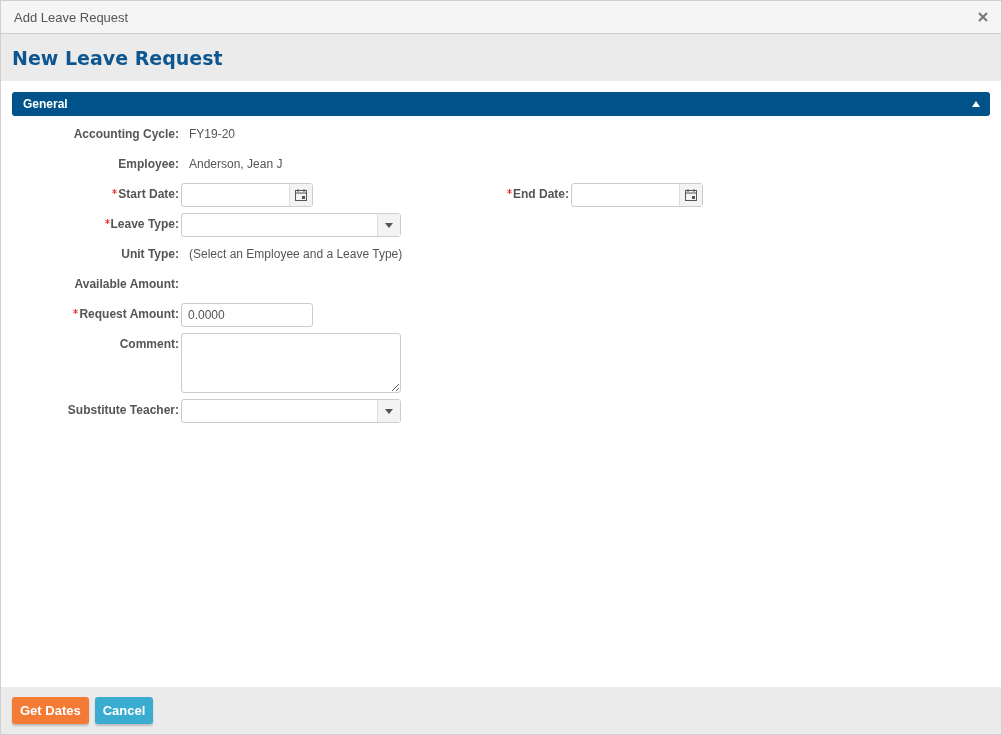 The image size is (1002, 735). Describe the element at coordinates (149, 344) in the screenshot. I see `field-label: Comment:` at that location.